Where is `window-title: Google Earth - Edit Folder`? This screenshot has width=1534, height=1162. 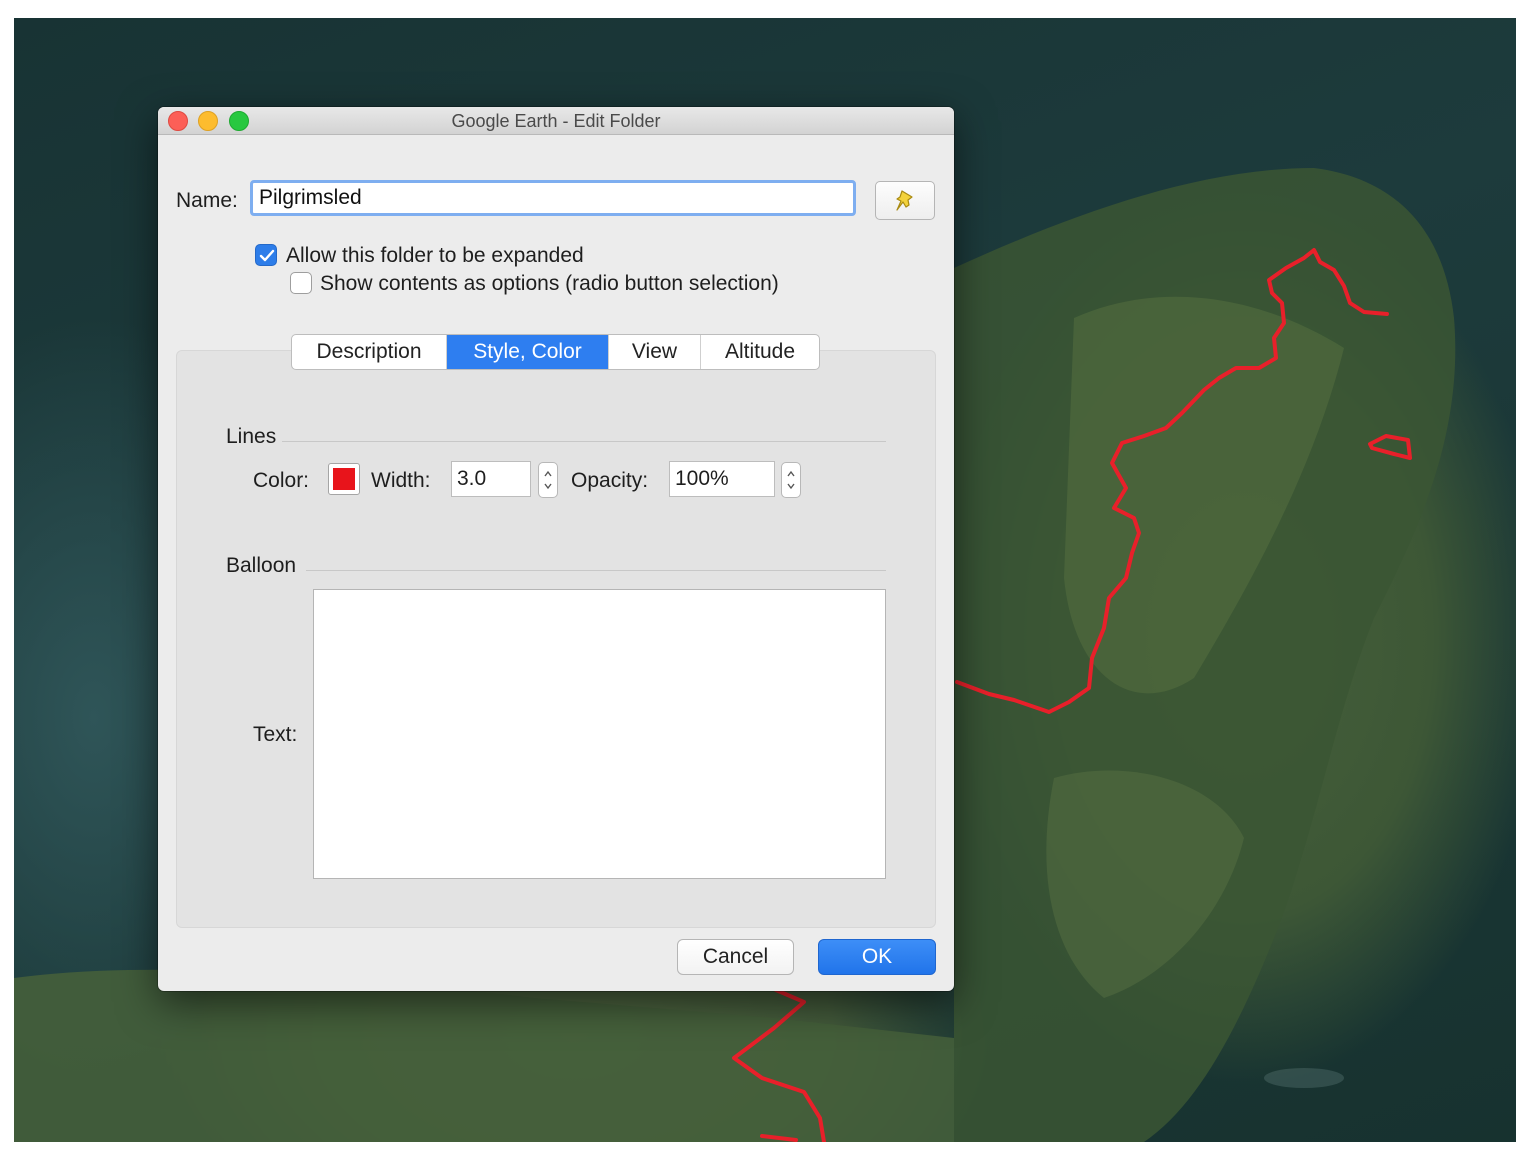
window-title: Google Earth - Edit Folder is located at coordinates (556, 121).